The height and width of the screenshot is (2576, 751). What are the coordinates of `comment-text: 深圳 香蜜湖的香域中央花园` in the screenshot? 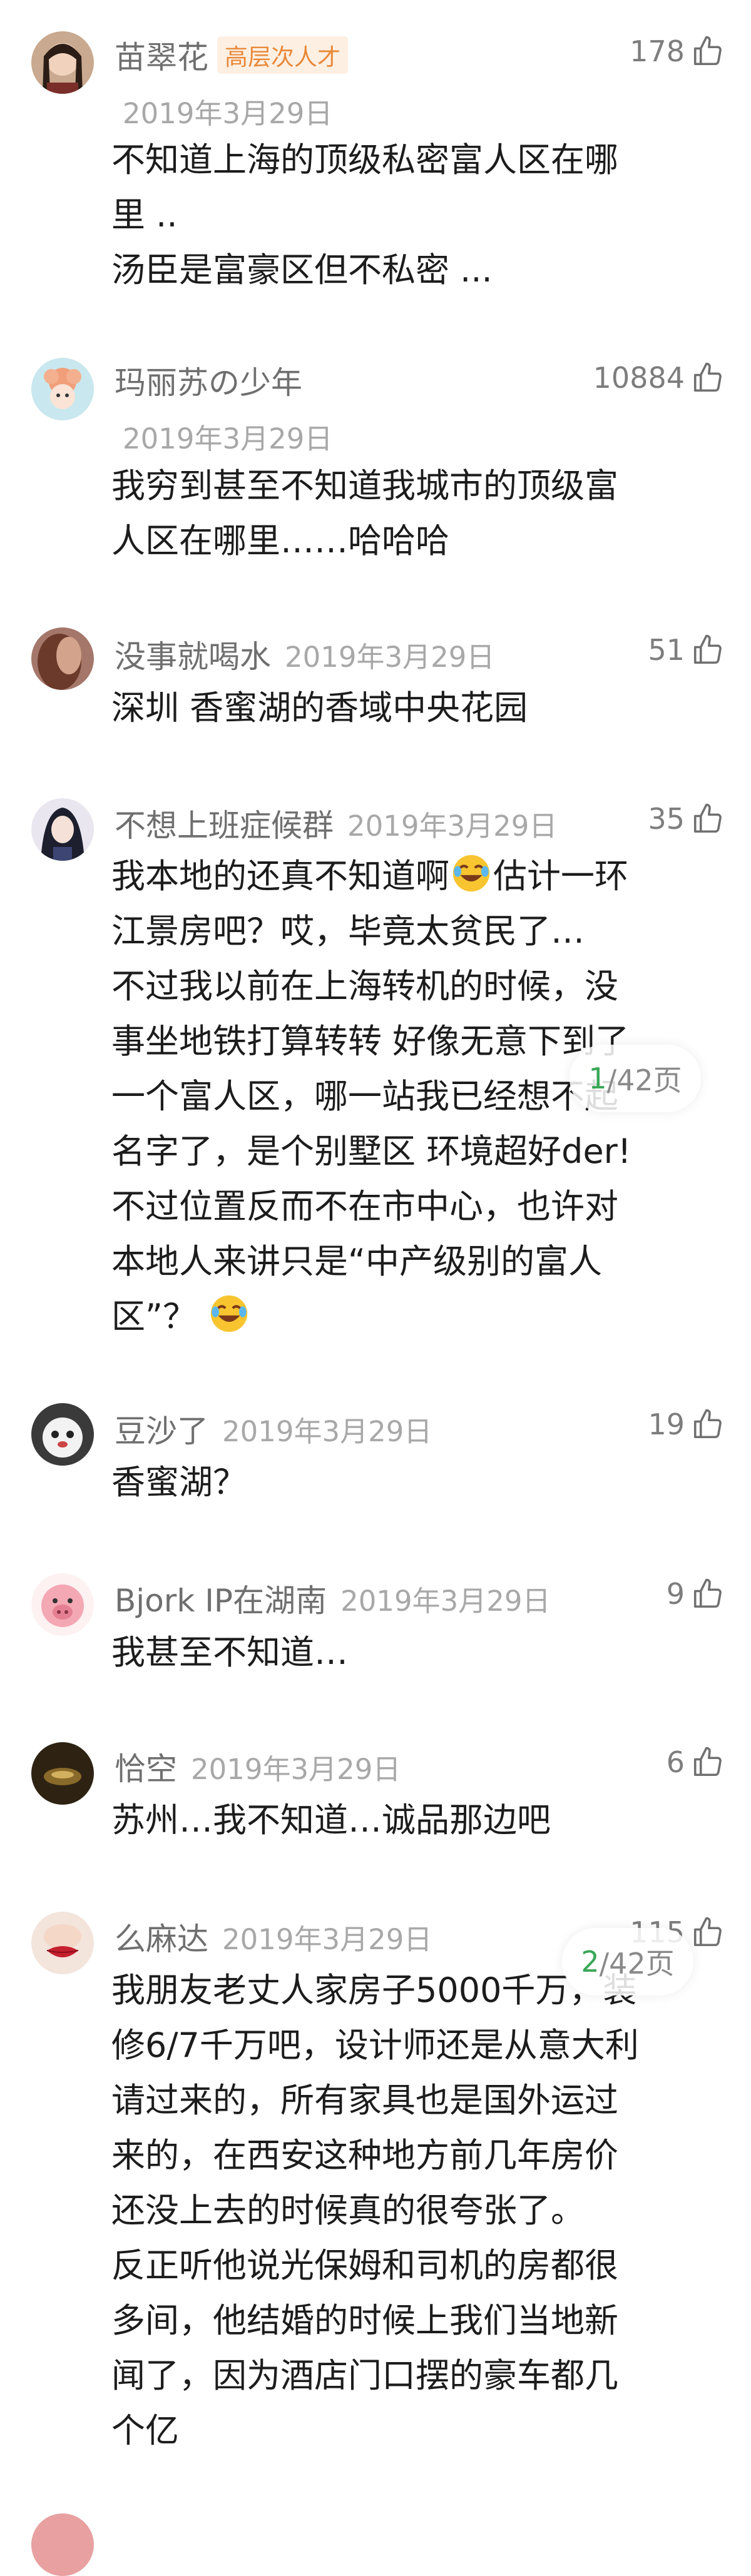 It's located at (319, 708).